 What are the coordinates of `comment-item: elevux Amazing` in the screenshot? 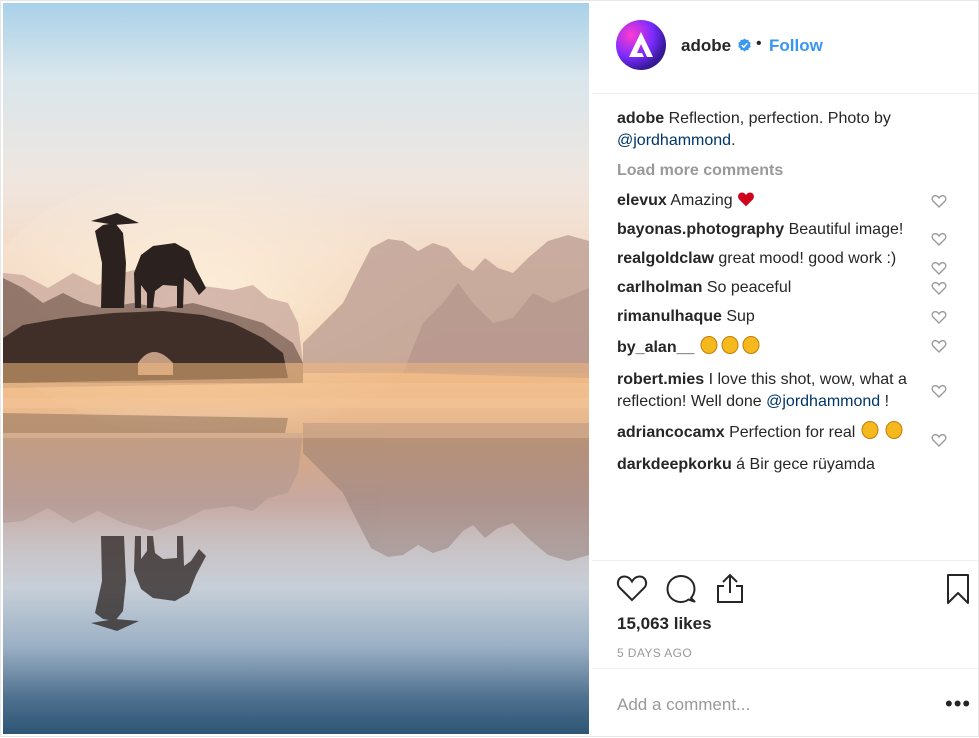 It's located at (782, 201).